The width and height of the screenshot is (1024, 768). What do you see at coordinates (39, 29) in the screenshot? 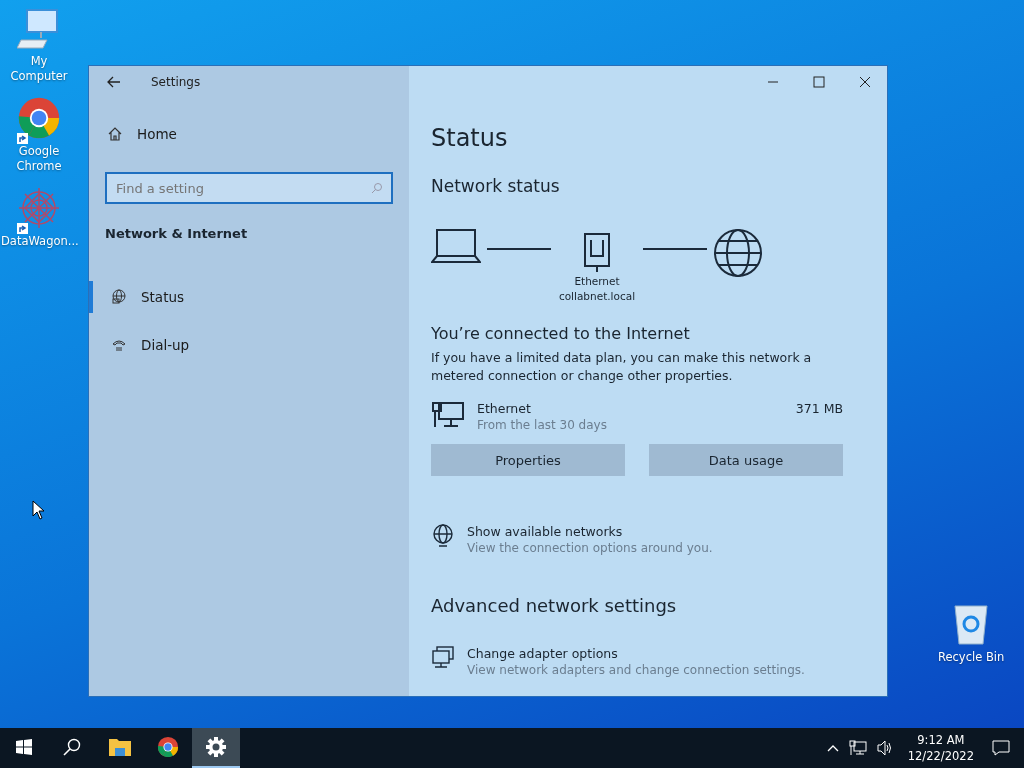
I see `computer-icon` at bounding box center [39, 29].